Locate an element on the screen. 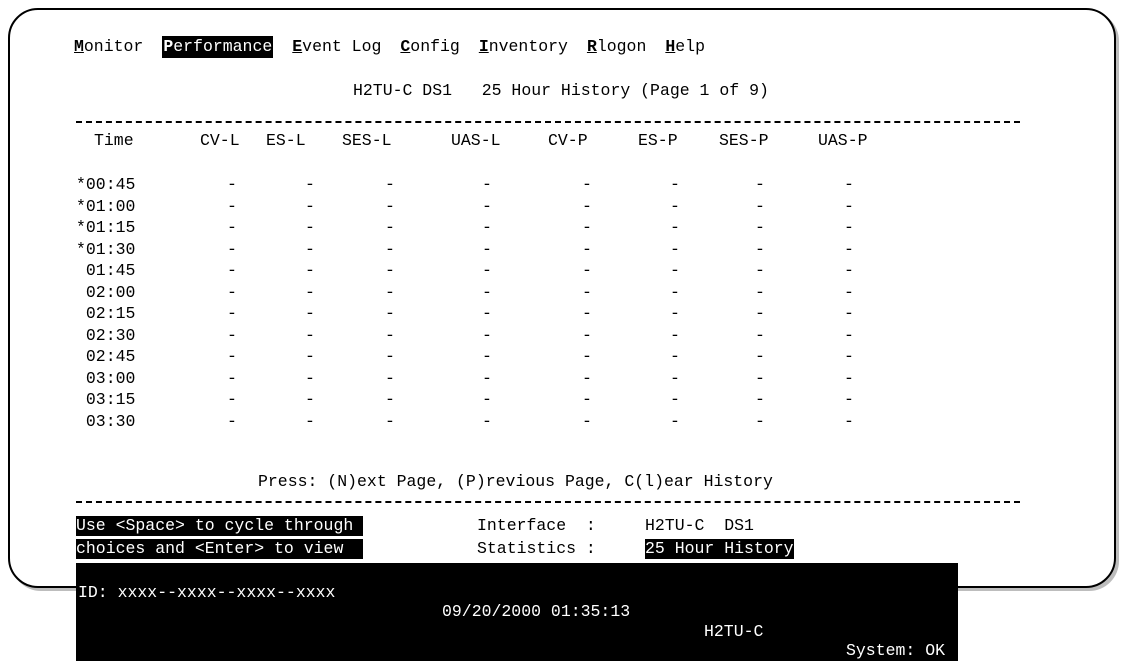 This screenshot has width=1125, height=661. menu-item-help: Help is located at coordinates (685, 47).